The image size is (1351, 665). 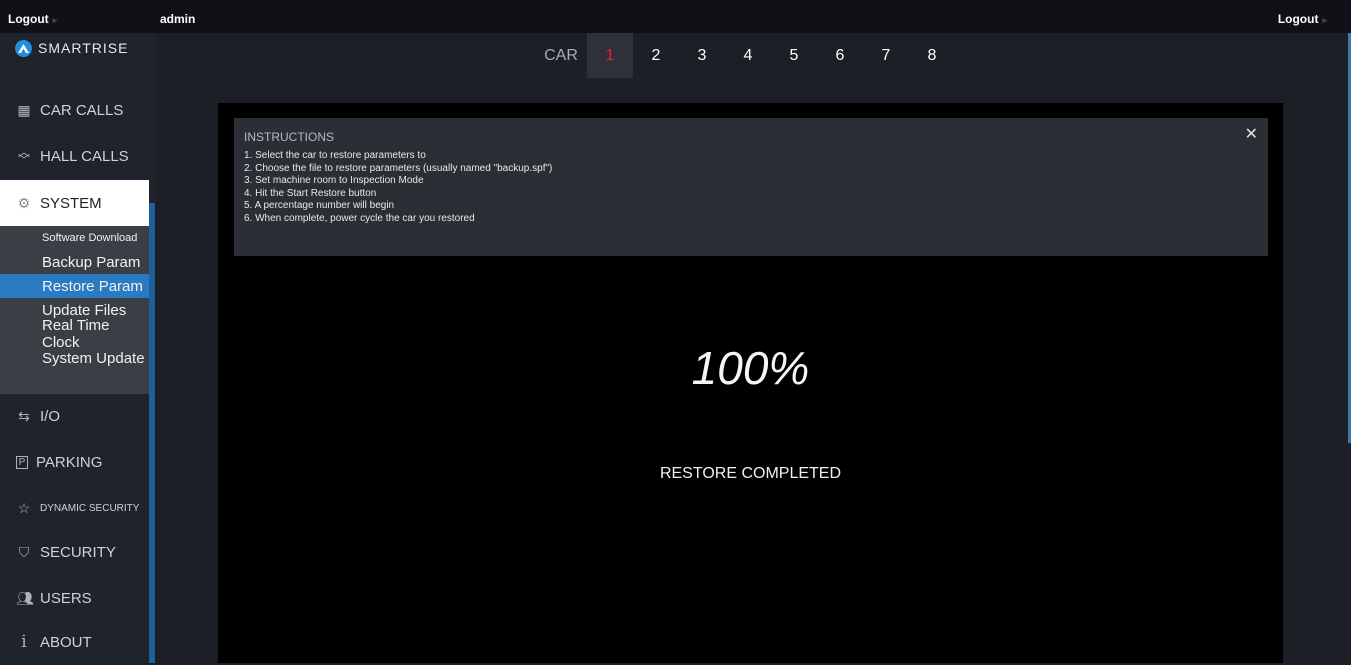 I want to click on close-icon: ✕, so click(x=1251, y=134).